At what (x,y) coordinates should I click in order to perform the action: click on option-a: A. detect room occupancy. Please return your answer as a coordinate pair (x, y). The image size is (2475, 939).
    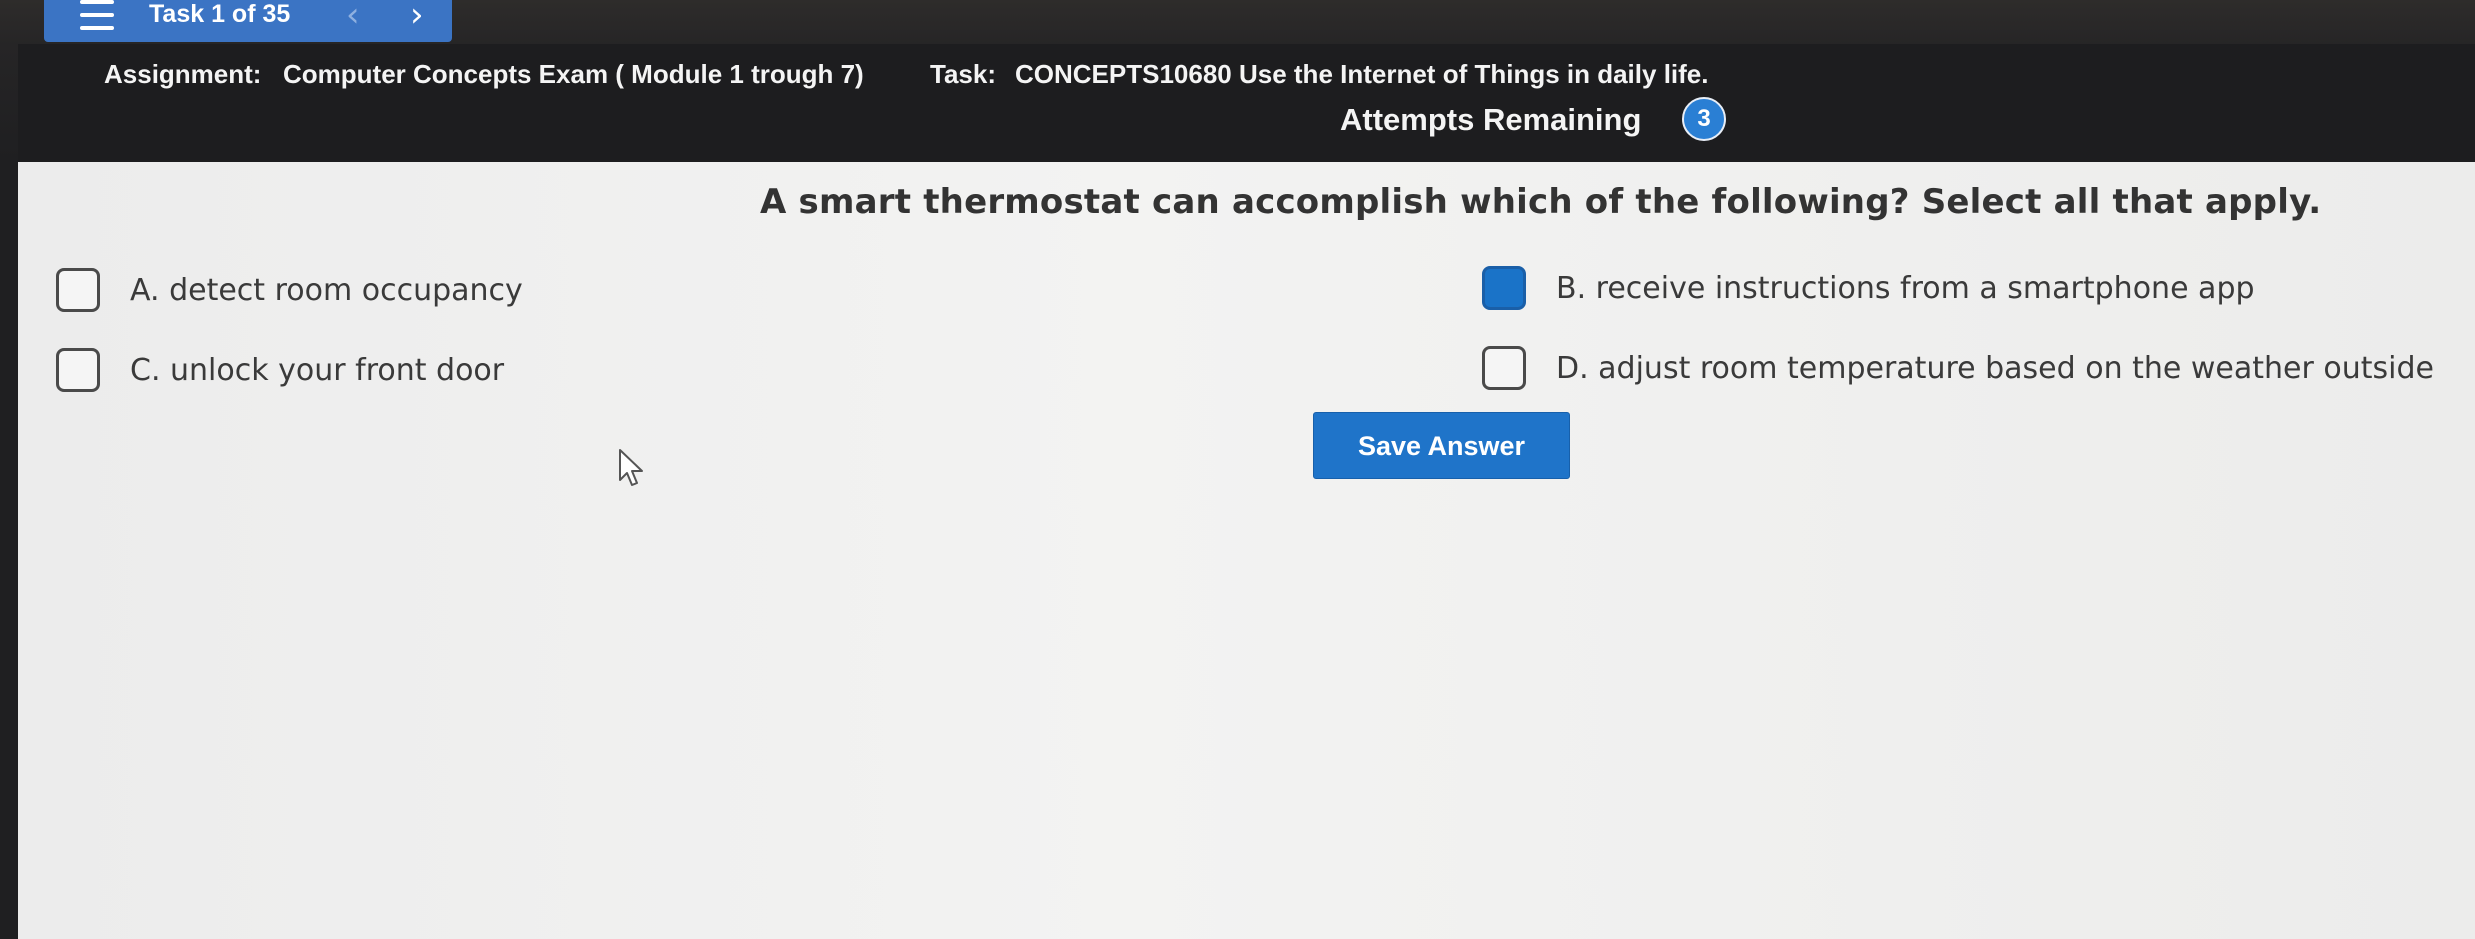
    Looking at the image, I should click on (289, 290).